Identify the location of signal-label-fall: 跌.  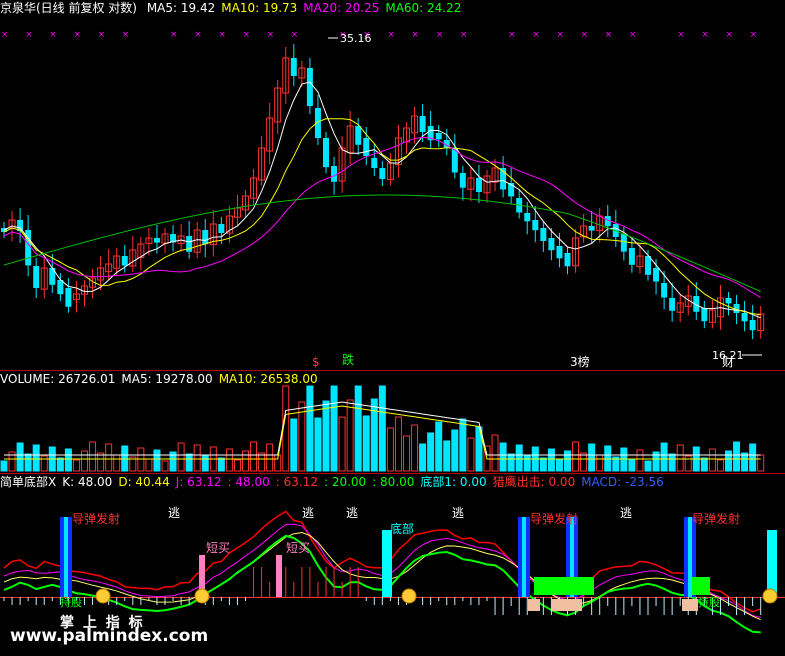
(348, 359).